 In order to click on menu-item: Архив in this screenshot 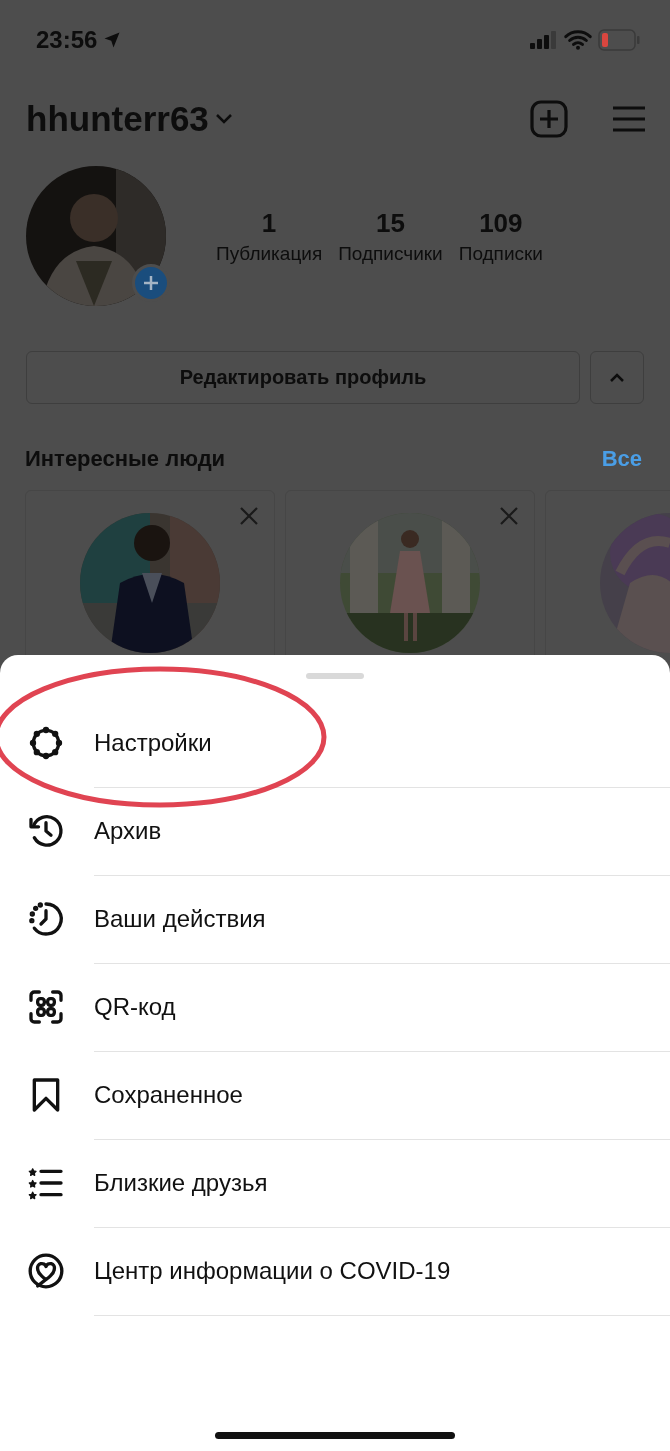, I will do `click(382, 831)`.